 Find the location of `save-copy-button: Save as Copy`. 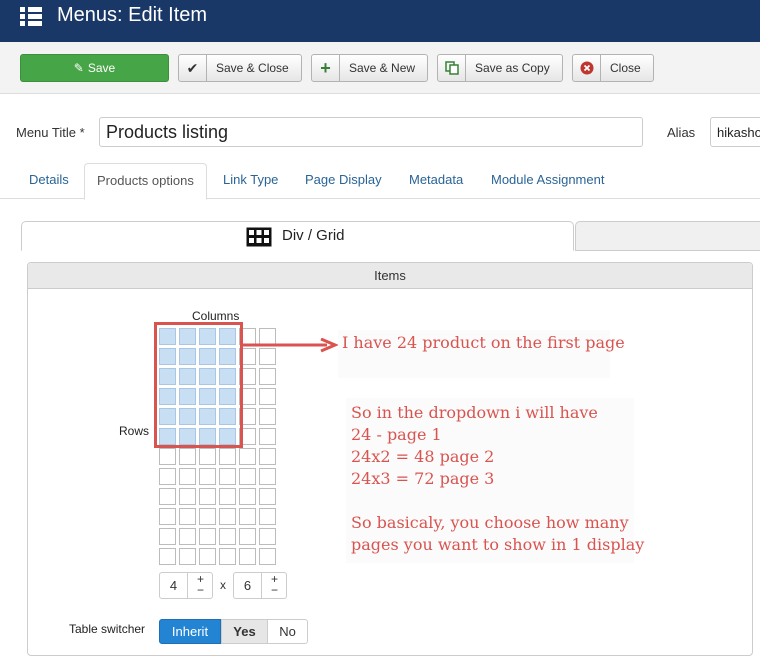

save-copy-button: Save as Copy is located at coordinates (500, 68).